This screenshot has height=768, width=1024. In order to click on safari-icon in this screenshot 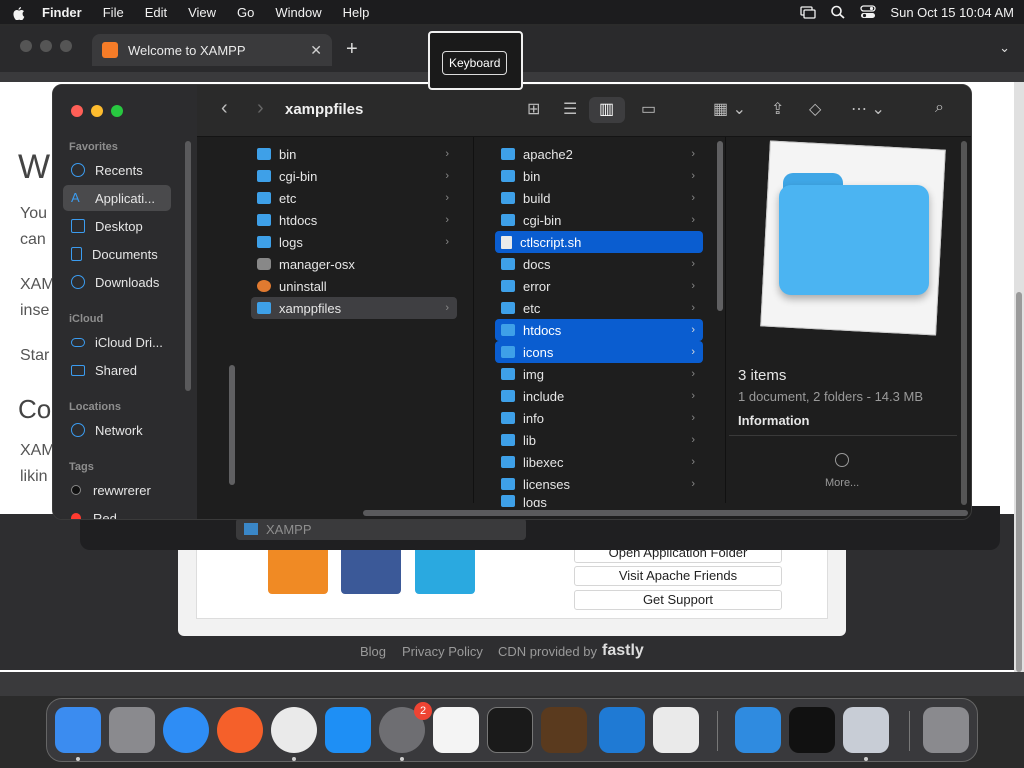, I will do `click(186, 730)`.